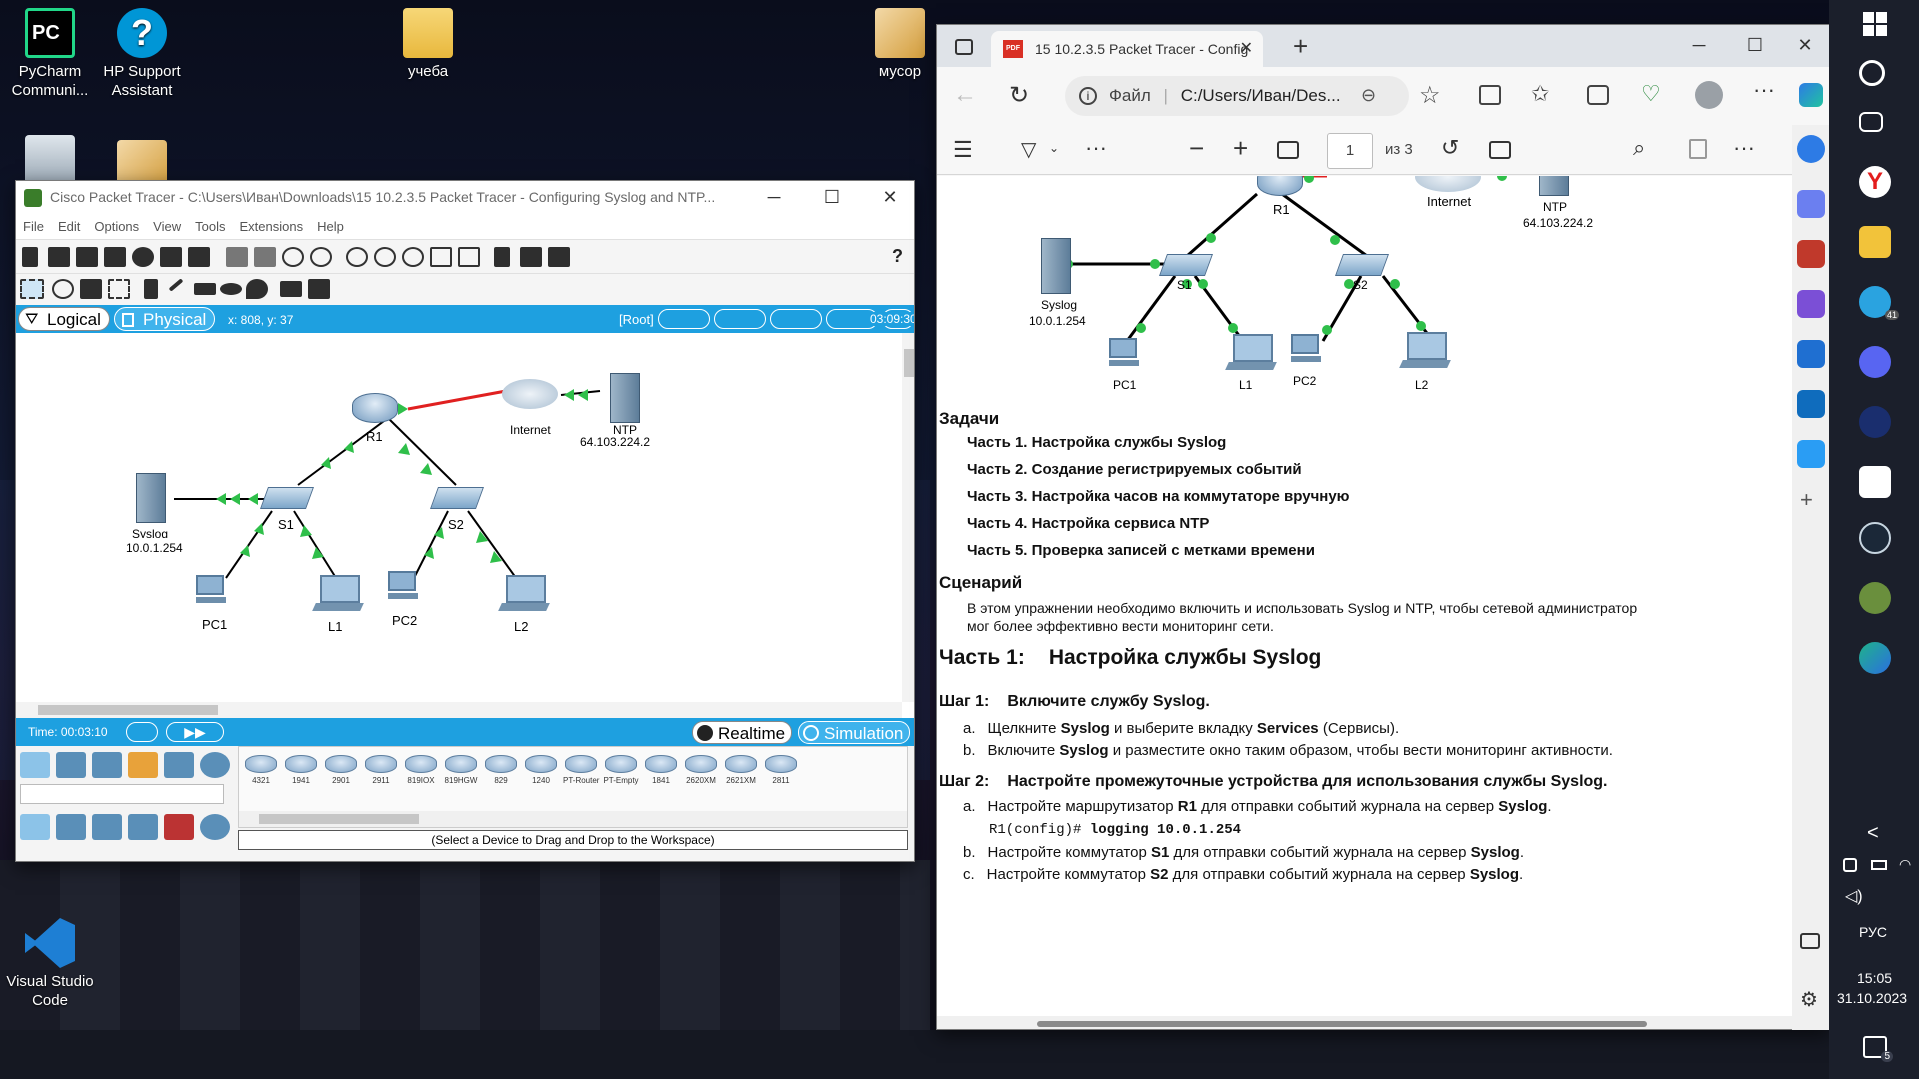 The height and width of the screenshot is (1079, 1919). Describe the element at coordinates (142, 732) in the screenshot. I see `power-cycle-button` at that location.